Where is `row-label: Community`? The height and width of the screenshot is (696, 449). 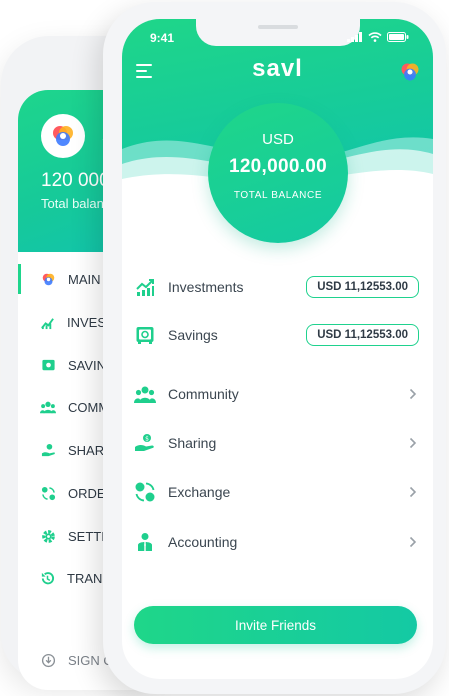 row-label: Community is located at coordinates (203, 394).